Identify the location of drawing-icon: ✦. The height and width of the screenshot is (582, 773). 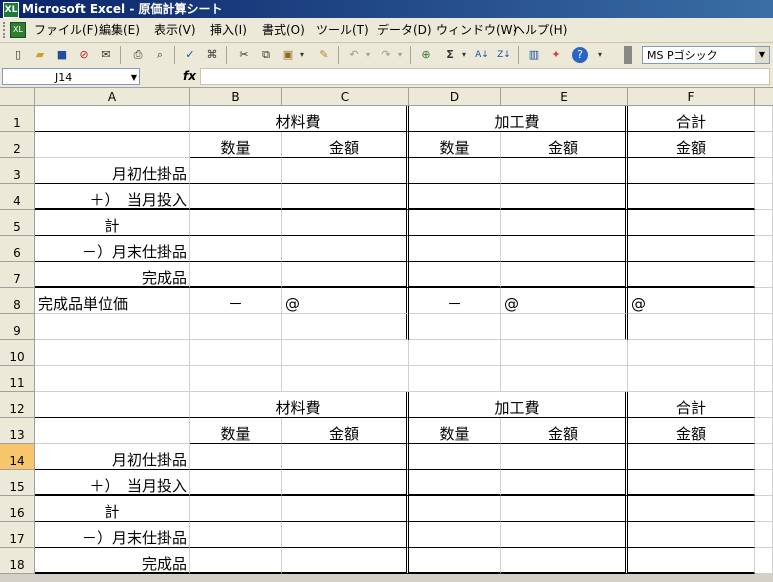
(556, 55).